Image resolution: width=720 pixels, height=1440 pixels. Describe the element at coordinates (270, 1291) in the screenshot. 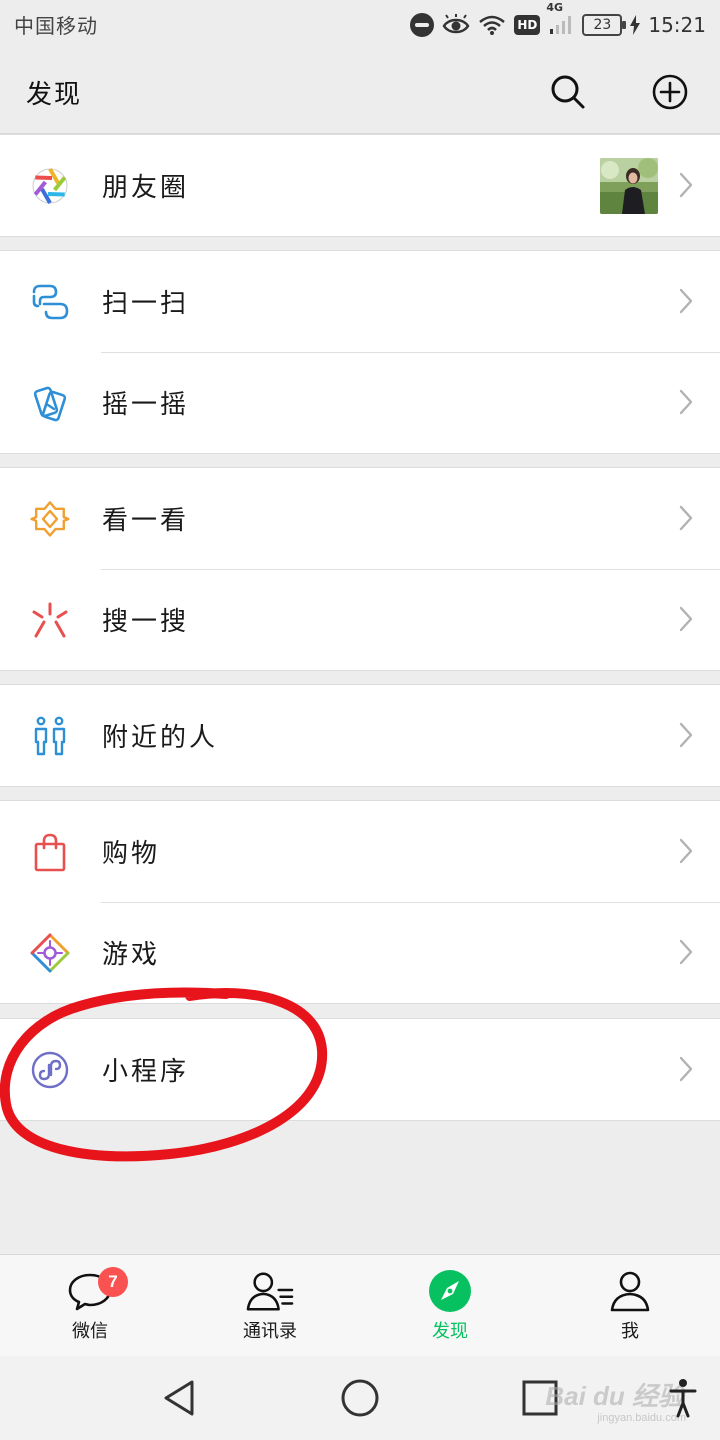

I see `contacts-icon` at that location.